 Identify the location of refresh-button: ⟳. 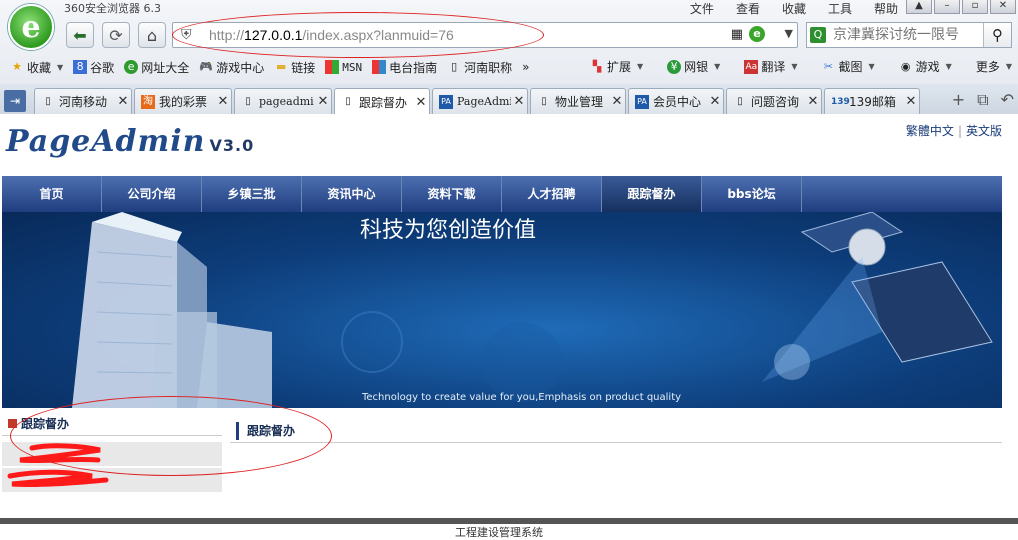
(116, 35).